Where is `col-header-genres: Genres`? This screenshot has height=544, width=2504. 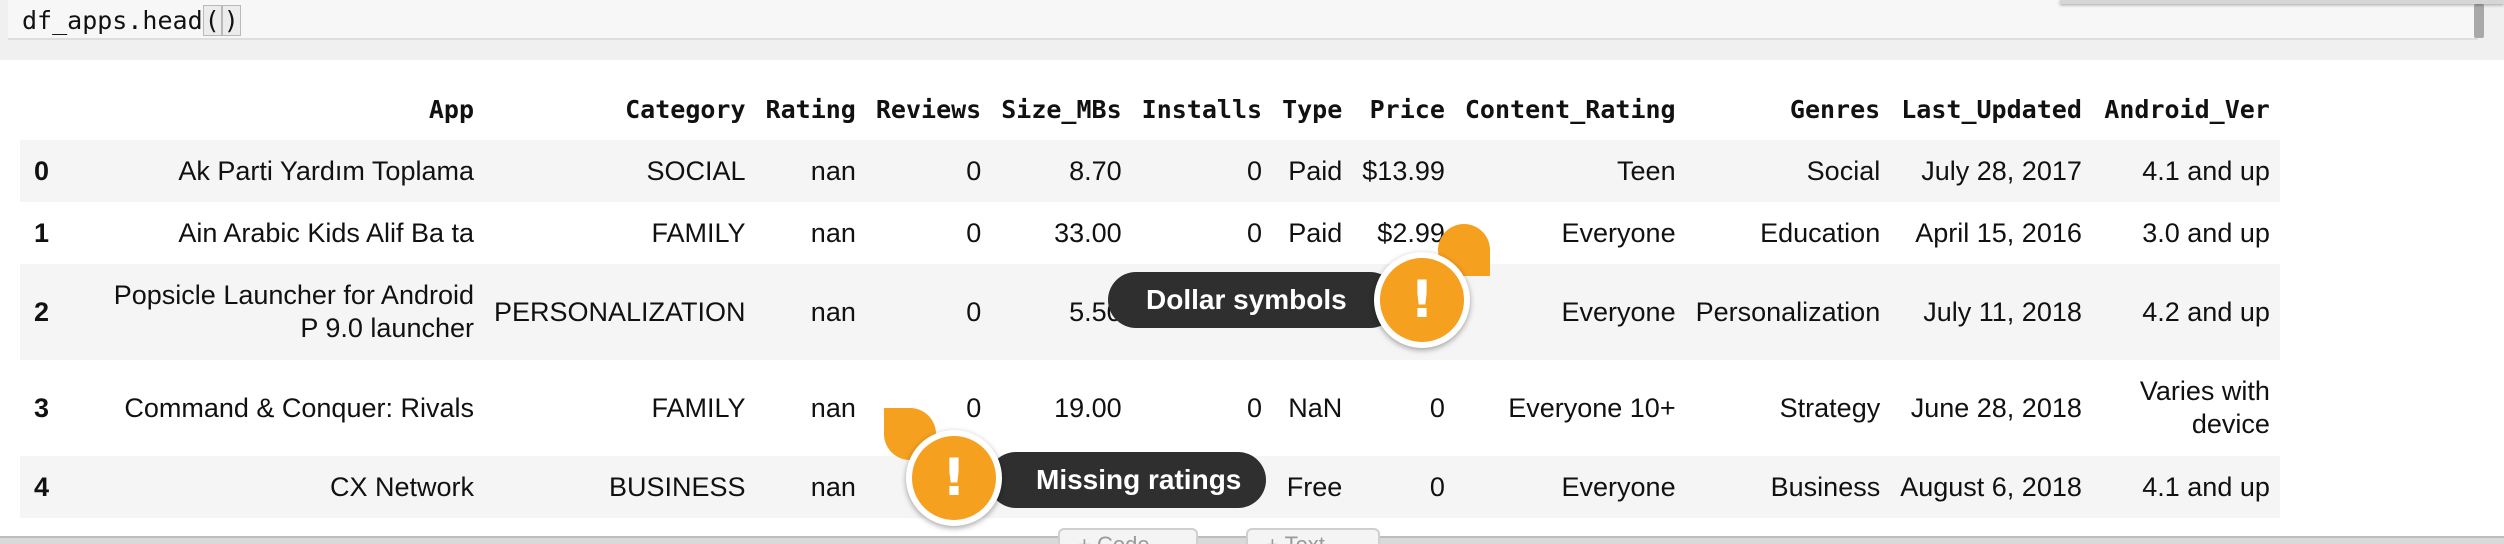
col-header-genres: Genres is located at coordinates (1835, 109).